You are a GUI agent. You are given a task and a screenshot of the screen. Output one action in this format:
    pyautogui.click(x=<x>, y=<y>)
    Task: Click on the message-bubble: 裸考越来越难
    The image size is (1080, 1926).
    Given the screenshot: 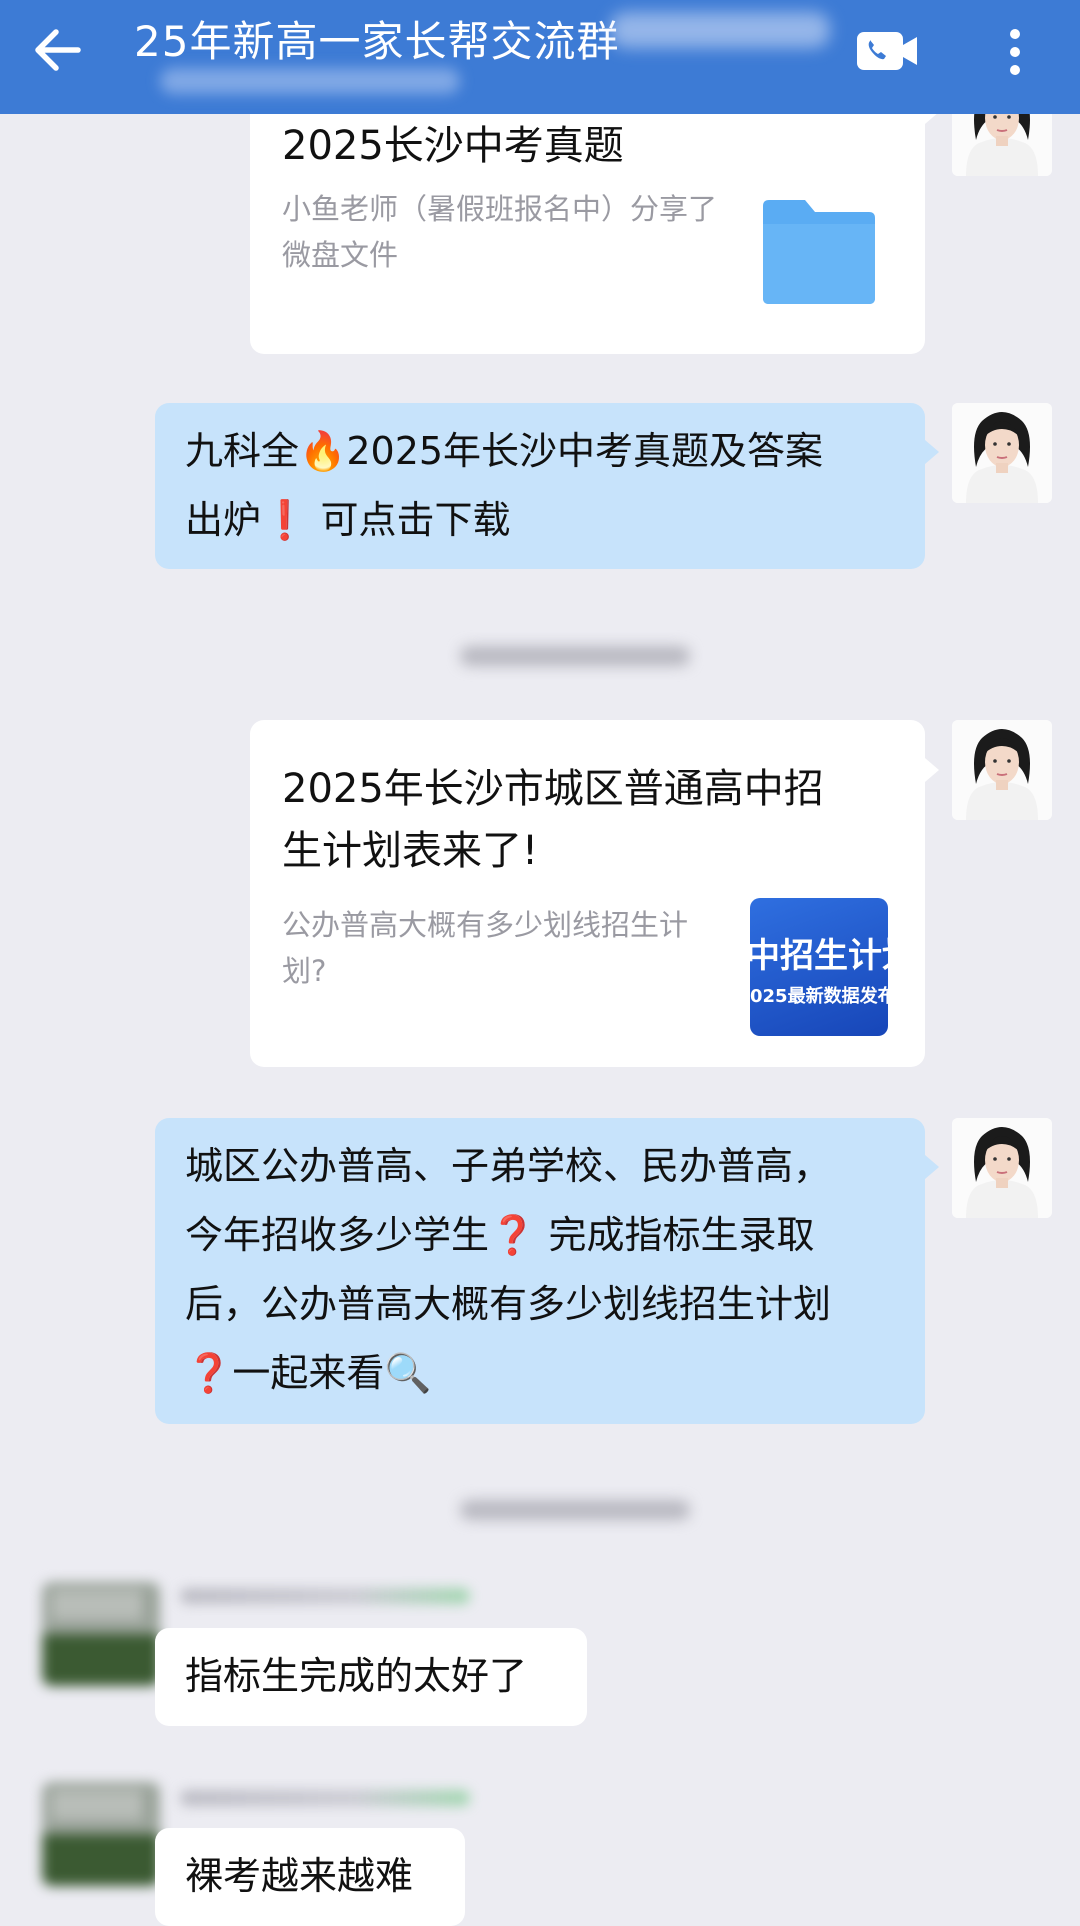 What is the action you would take?
    pyautogui.click(x=310, y=1877)
    